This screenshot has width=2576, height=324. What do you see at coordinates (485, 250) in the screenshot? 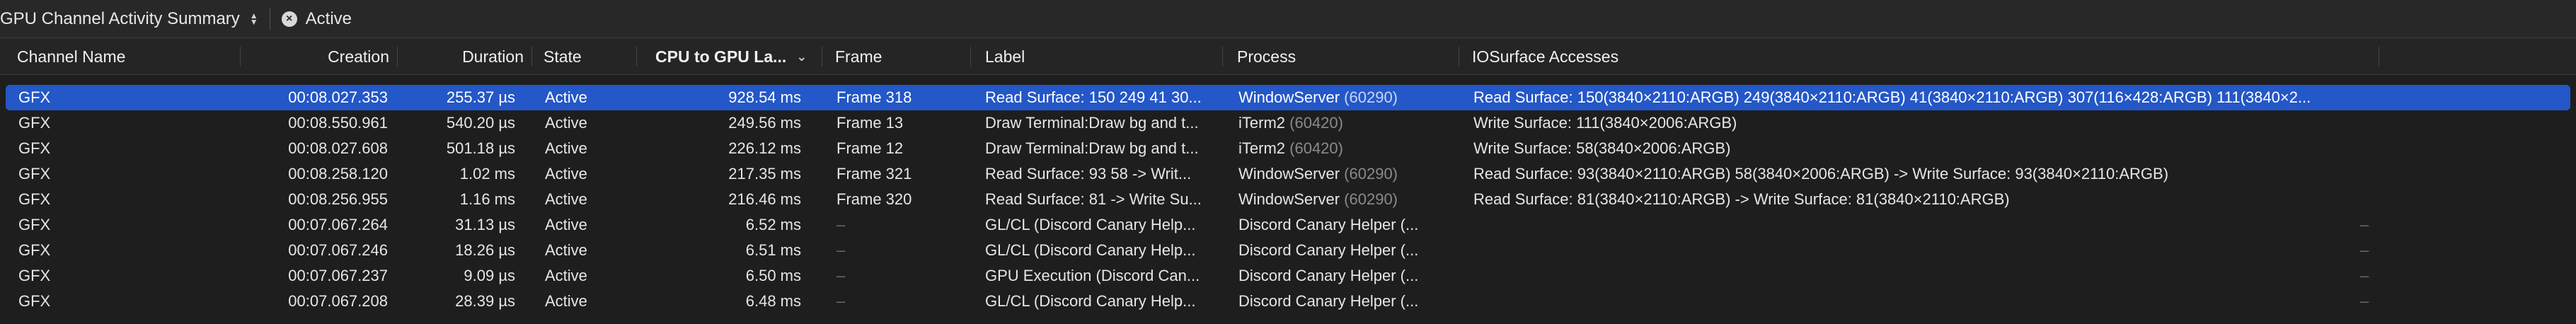
I see `cell-duration: 18.26 µs` at bounding box center [485, 250].